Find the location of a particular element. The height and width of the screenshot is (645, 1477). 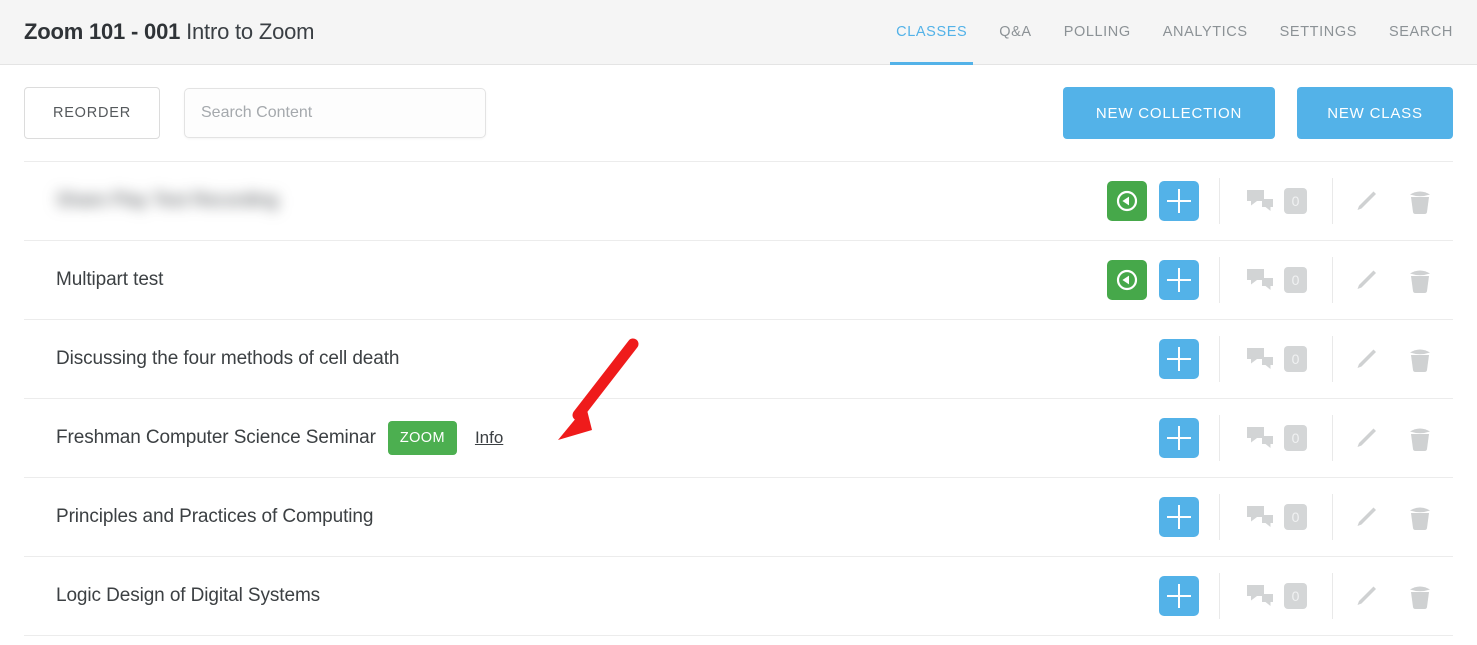

search-field-wrapper is located at coordinates (335, 113).